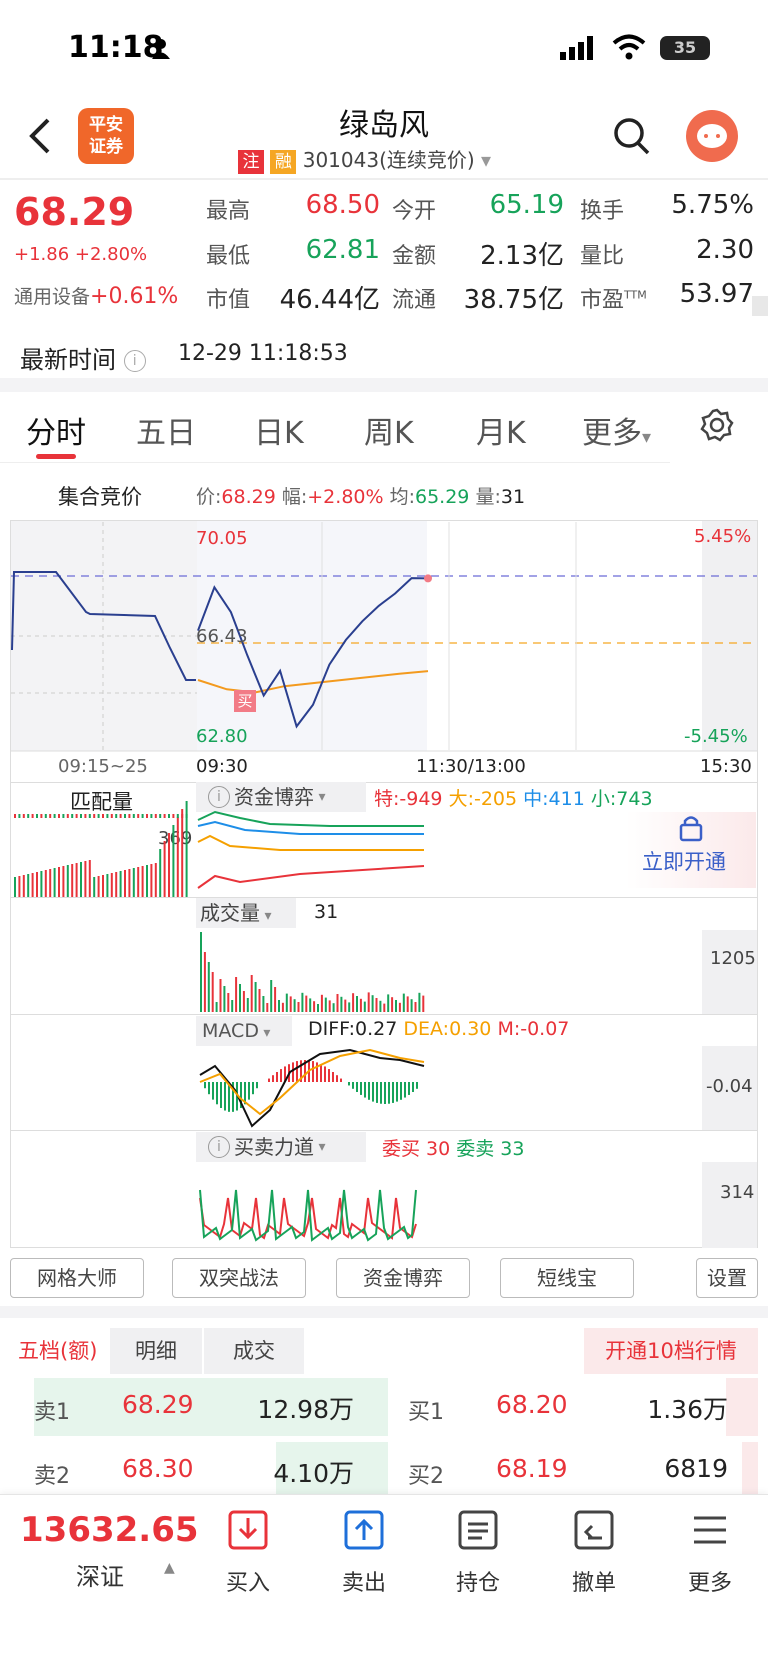 The image size is (768, 1663). What do you see at coordinates (727, 1278) in the screenshot?
I see `chip-settings: 设置` at bounding box center [727, 1278].